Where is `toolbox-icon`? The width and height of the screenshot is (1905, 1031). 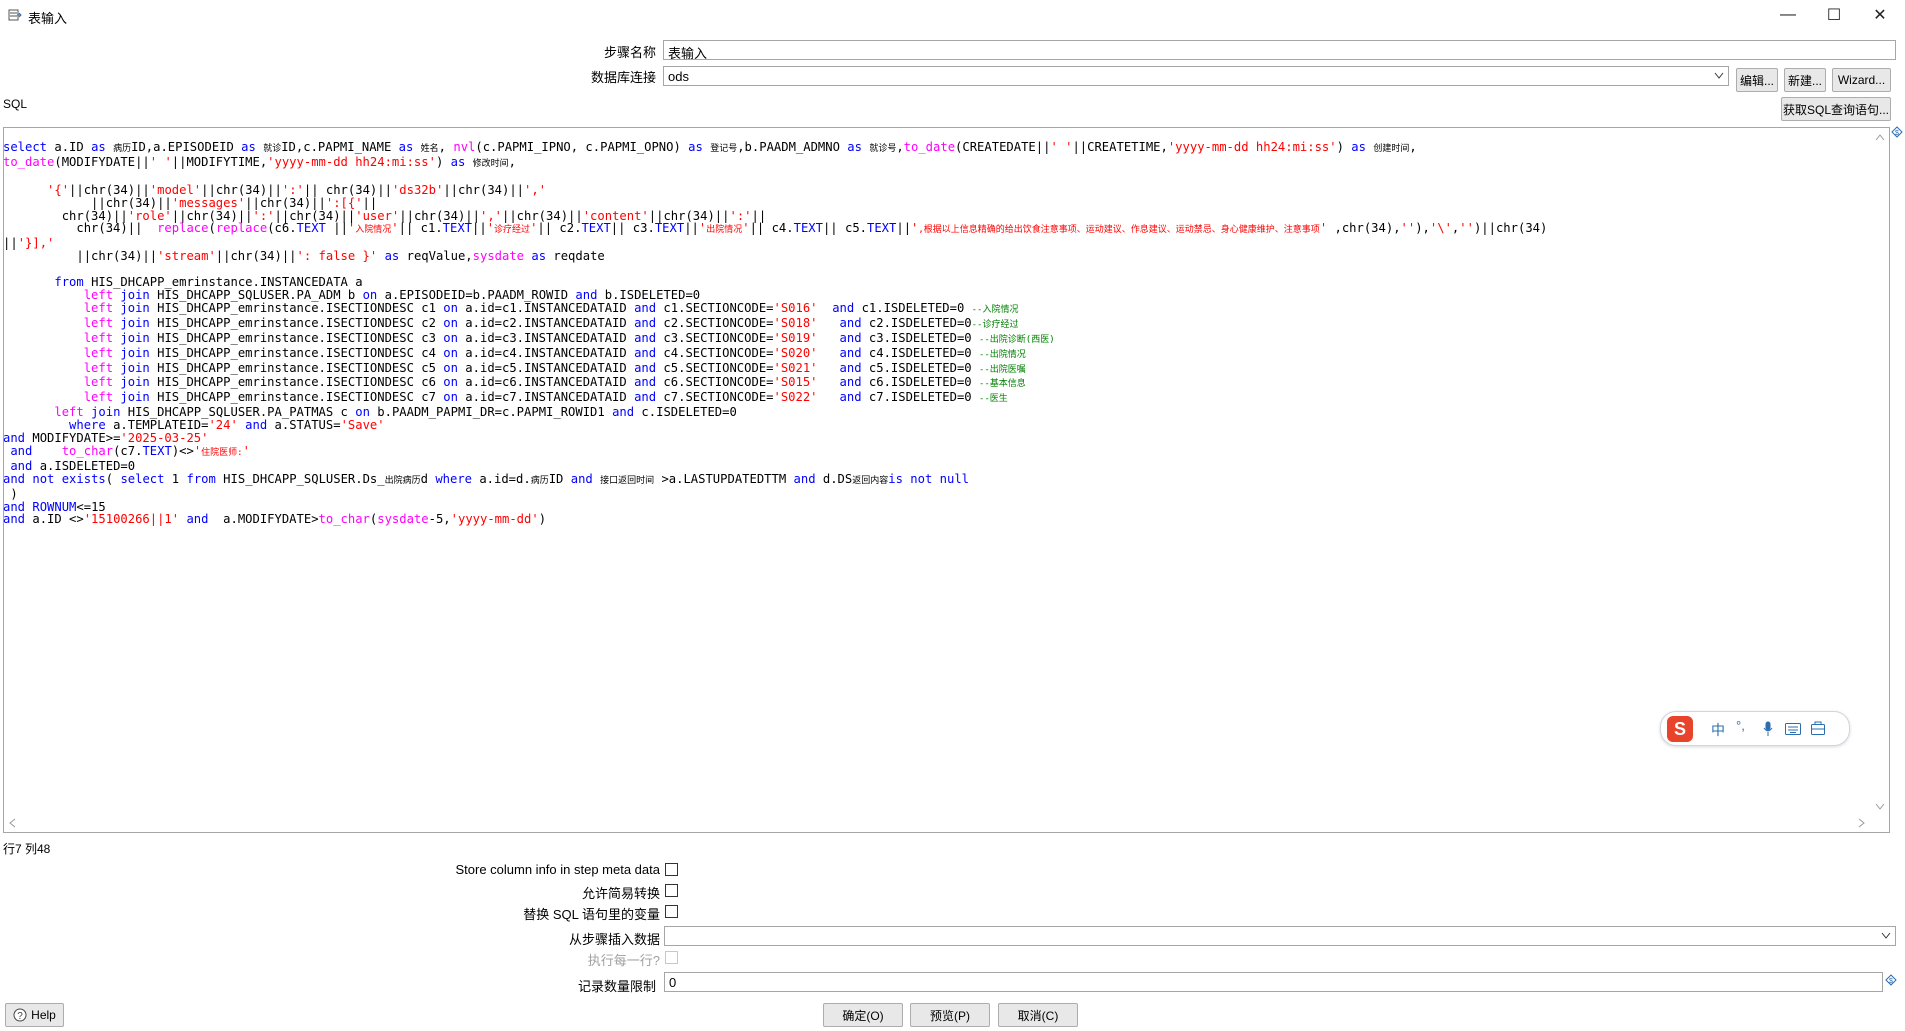
toolbox-icon is located at coordinates (1818, 728).